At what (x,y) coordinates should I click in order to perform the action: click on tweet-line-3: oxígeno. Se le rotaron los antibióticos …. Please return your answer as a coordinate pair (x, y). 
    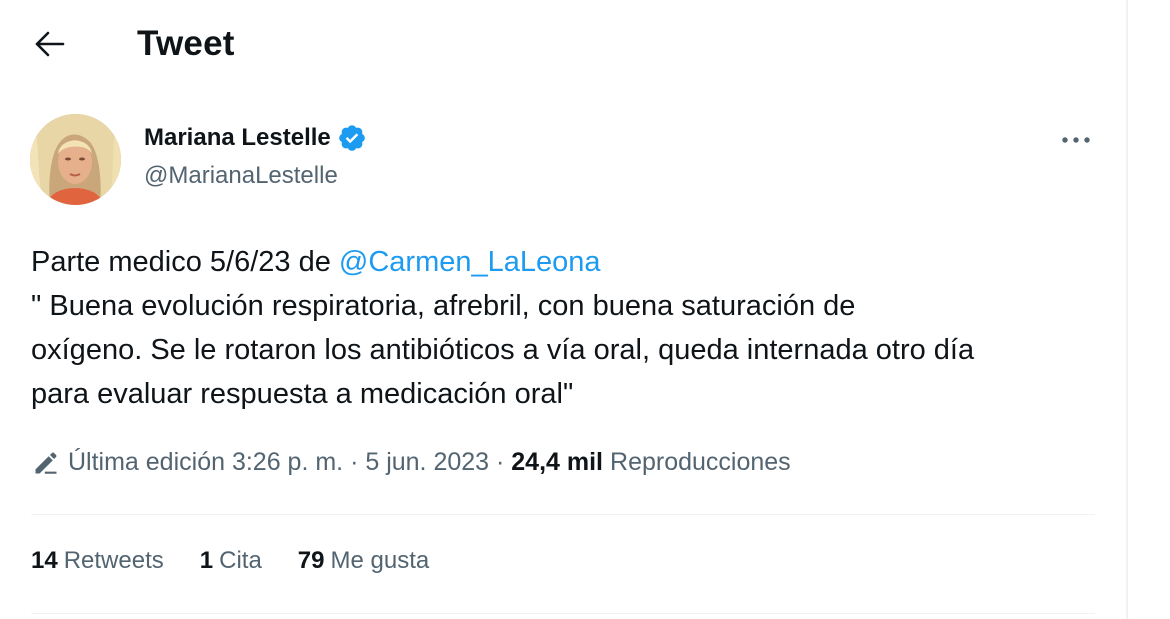
    Looking at the image, I should click on (503, 350).